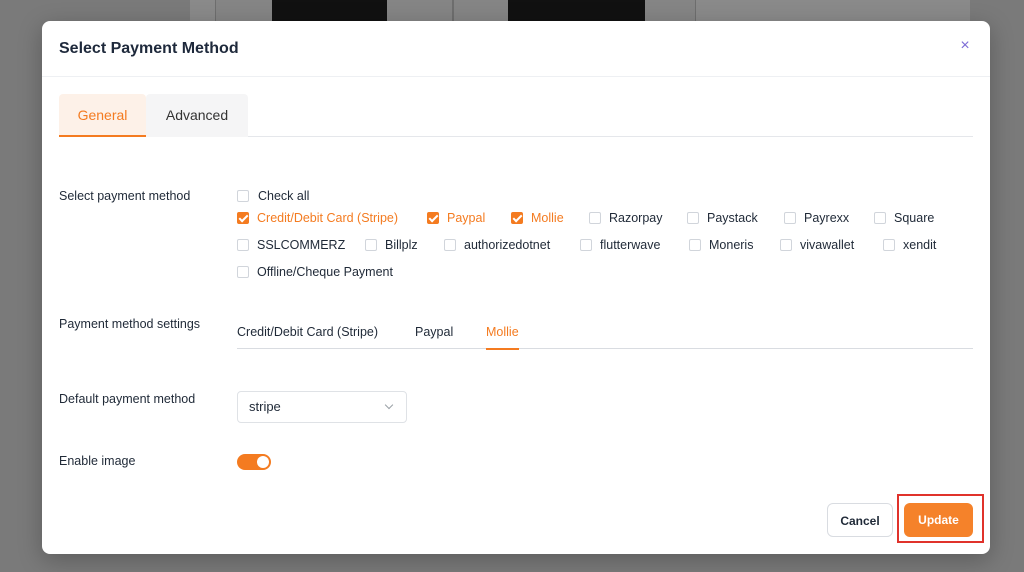  I want to click on checkbox-label: Square, so click(914, 218).